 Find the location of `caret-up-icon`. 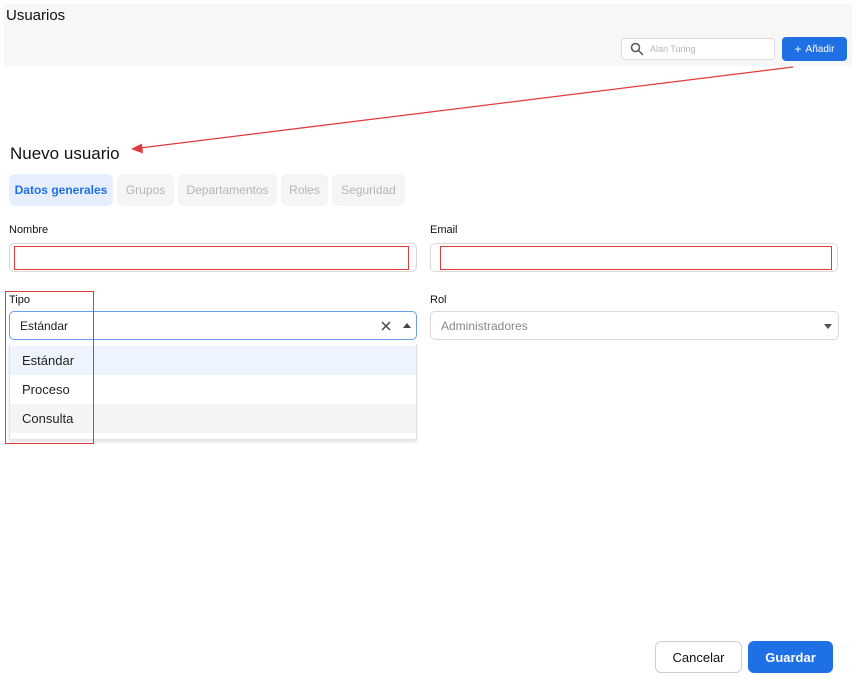

caret-up-icon is located at coordinates (407, 325).